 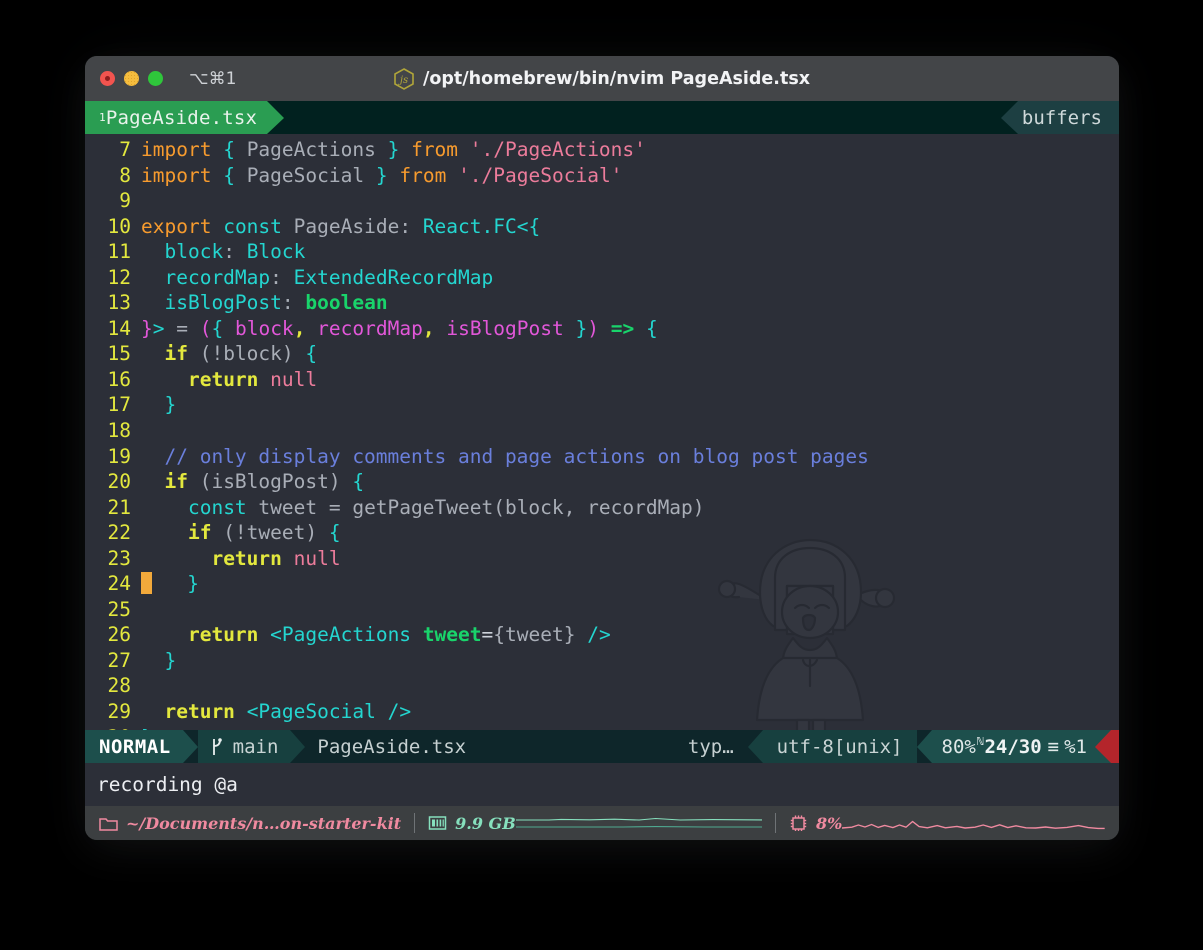 I want to click on line-content: if (!block) {, so click(x=224, y=354).